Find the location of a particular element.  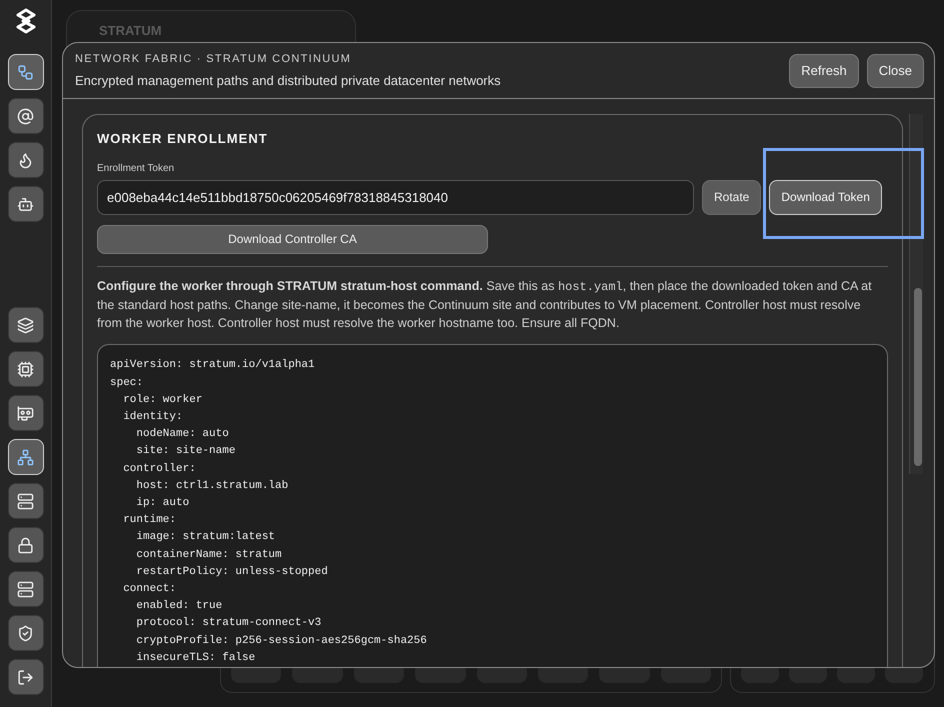

refresh-button: Refresh is located at coordinates (824, 71).